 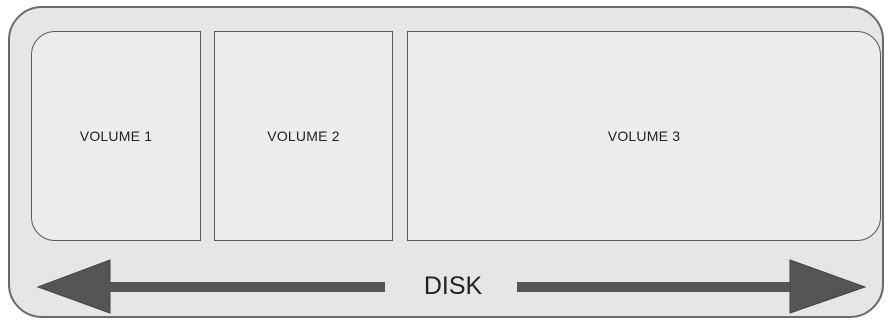 What do you see at coordinates (210, 286) in the screenshot?
I see `left-arrow-icon` at bounding box center [210, 286].